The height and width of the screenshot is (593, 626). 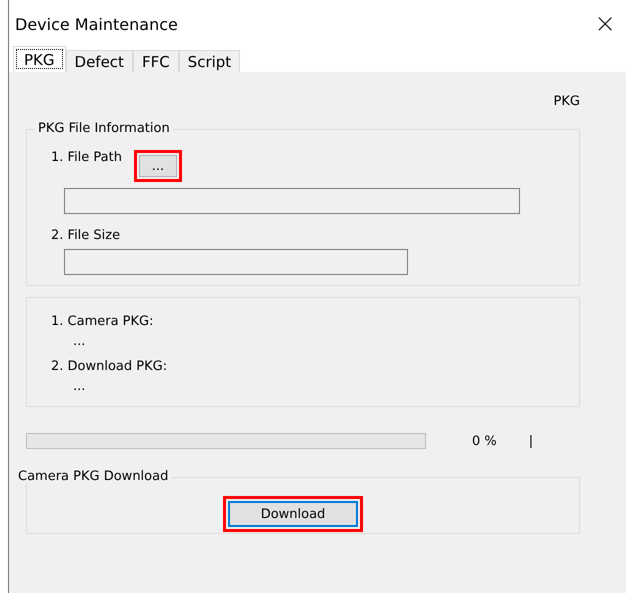 What do you see at coordinates (209, 61) in the screenshot?
I see `tab: Script` at bounding box center [209, 61].